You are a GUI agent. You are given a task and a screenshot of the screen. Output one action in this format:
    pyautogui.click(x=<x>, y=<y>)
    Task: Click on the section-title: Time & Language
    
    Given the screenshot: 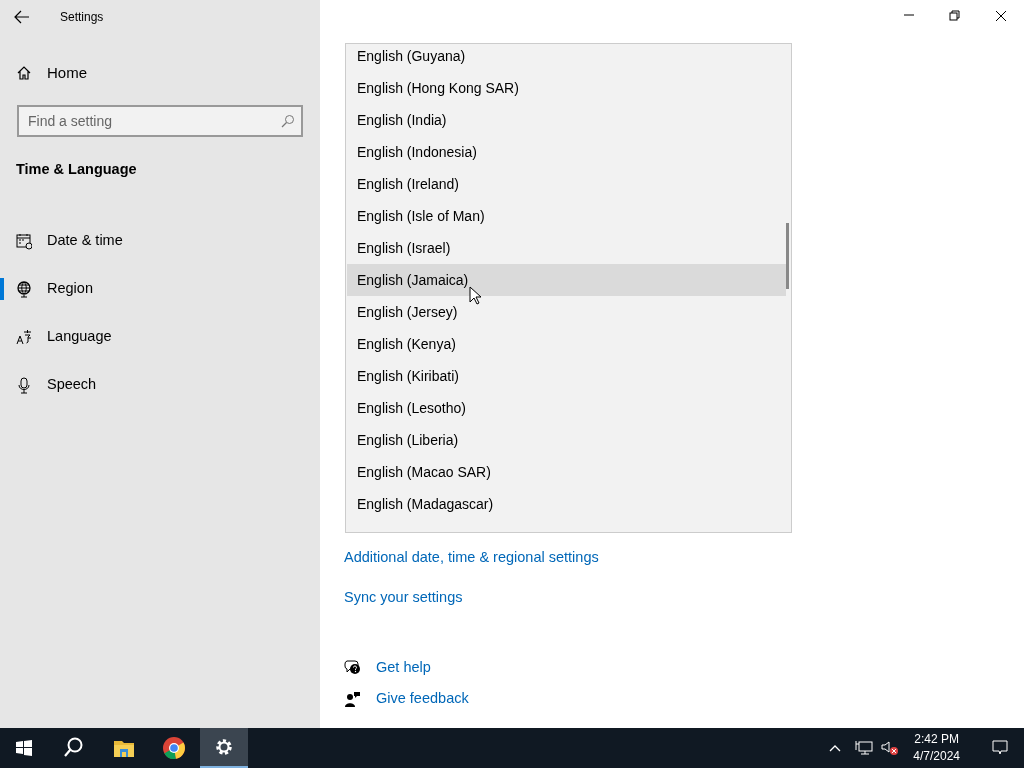 What is the action you would take?
    pyautogui.click(x=77, y=169)
    